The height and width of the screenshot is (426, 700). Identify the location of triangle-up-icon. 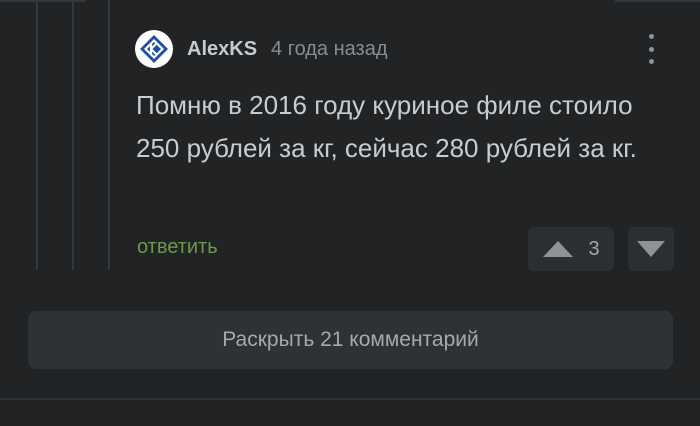
(558, 249).